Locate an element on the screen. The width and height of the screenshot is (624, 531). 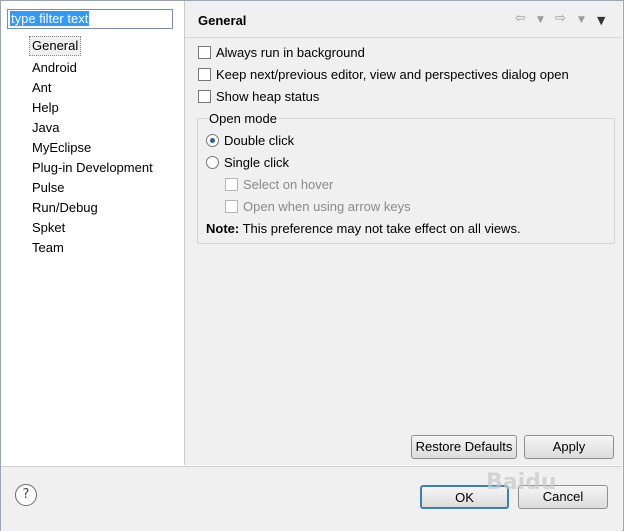
double-click-option: Double click is located at coordinates (250, 141).